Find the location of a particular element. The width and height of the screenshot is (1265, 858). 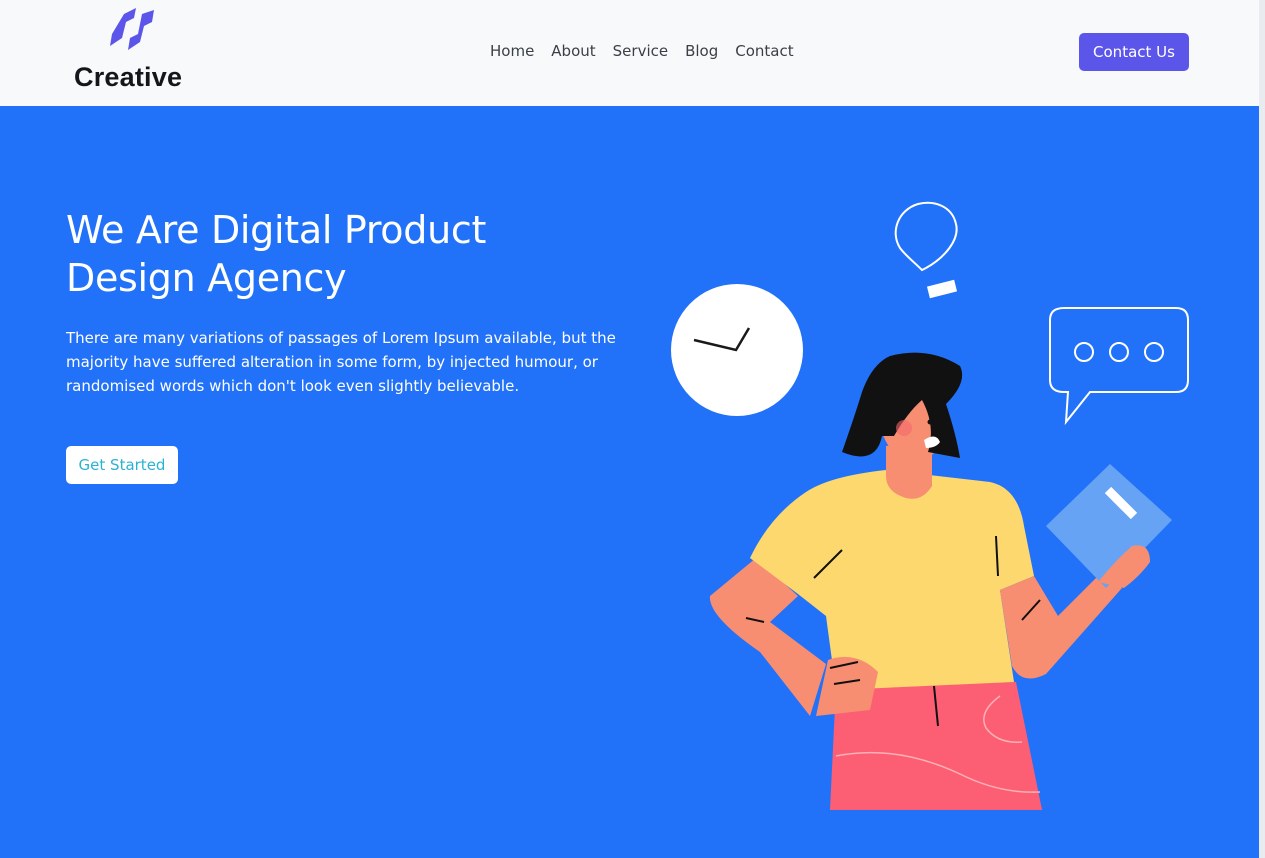

nav-home: Home is located at coordinates (512, 51).